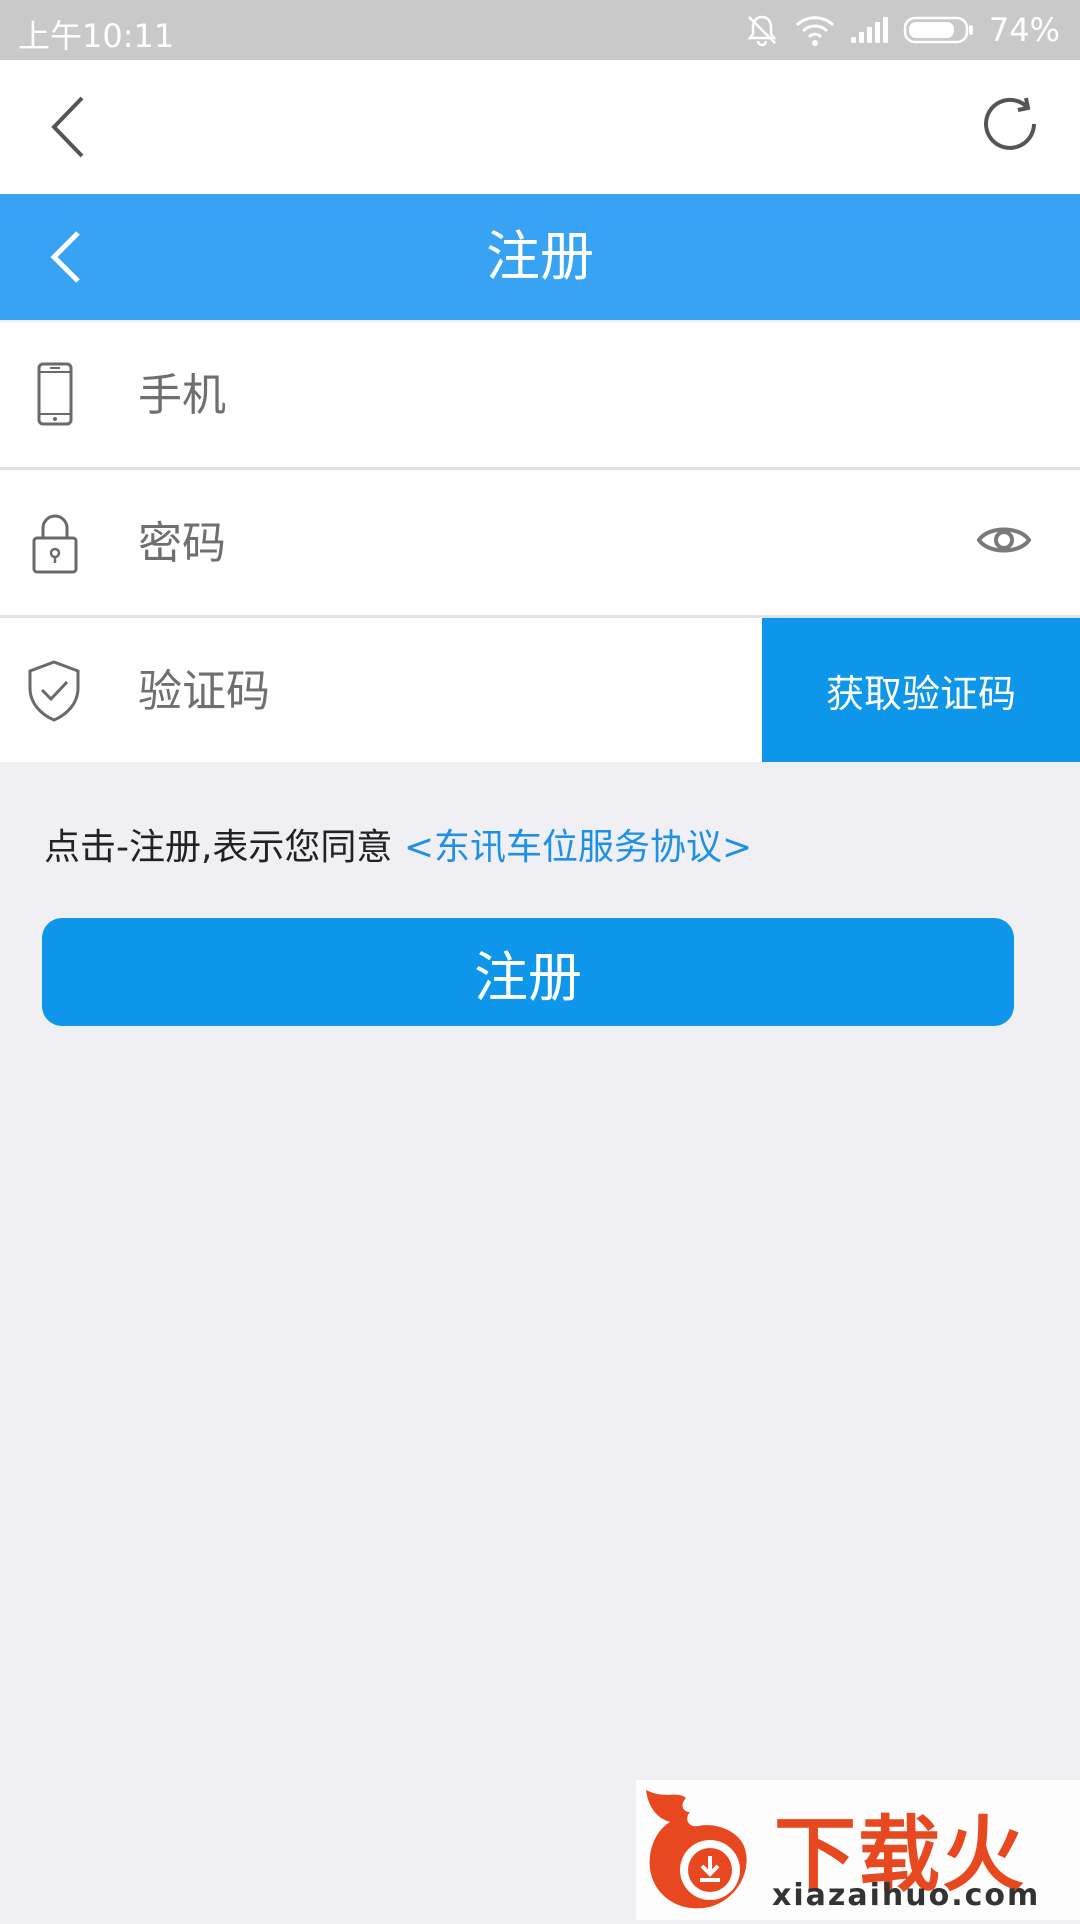  I want to click on watermark: 下载火 xiazaihuo.com, so click(858, 1850).